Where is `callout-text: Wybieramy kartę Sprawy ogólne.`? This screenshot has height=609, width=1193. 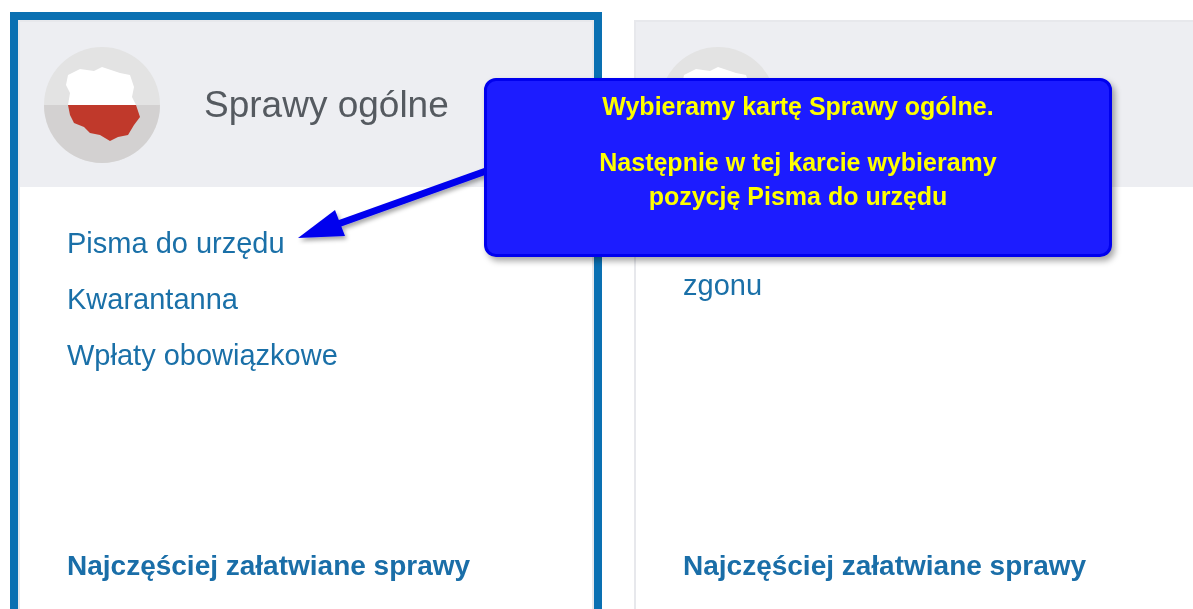 callout-text: Wybieramy kartę Sprawy ogólne. is located at coordinates (798, 106).